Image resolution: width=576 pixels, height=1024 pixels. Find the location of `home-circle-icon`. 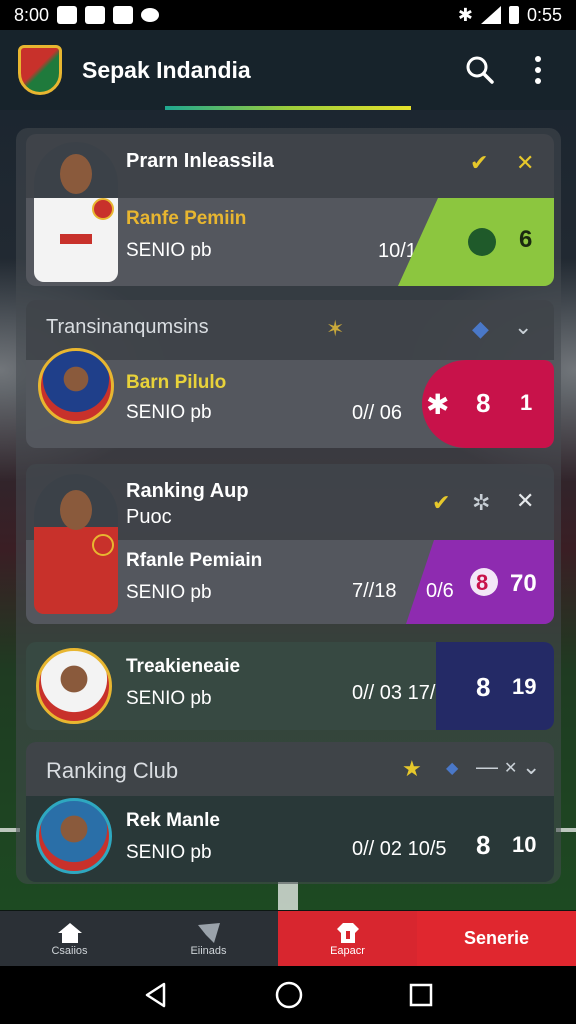

home-circle-icon is located at coordinates (289, 995).